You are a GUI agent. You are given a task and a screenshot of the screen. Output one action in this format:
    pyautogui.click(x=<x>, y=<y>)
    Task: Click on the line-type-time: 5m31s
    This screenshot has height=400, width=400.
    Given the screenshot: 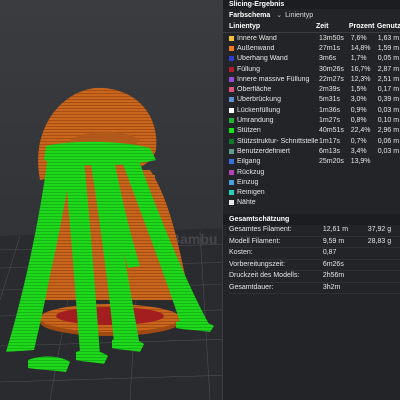 What is the action you would take?
    pyautogui.click(x=330, y=100)
    